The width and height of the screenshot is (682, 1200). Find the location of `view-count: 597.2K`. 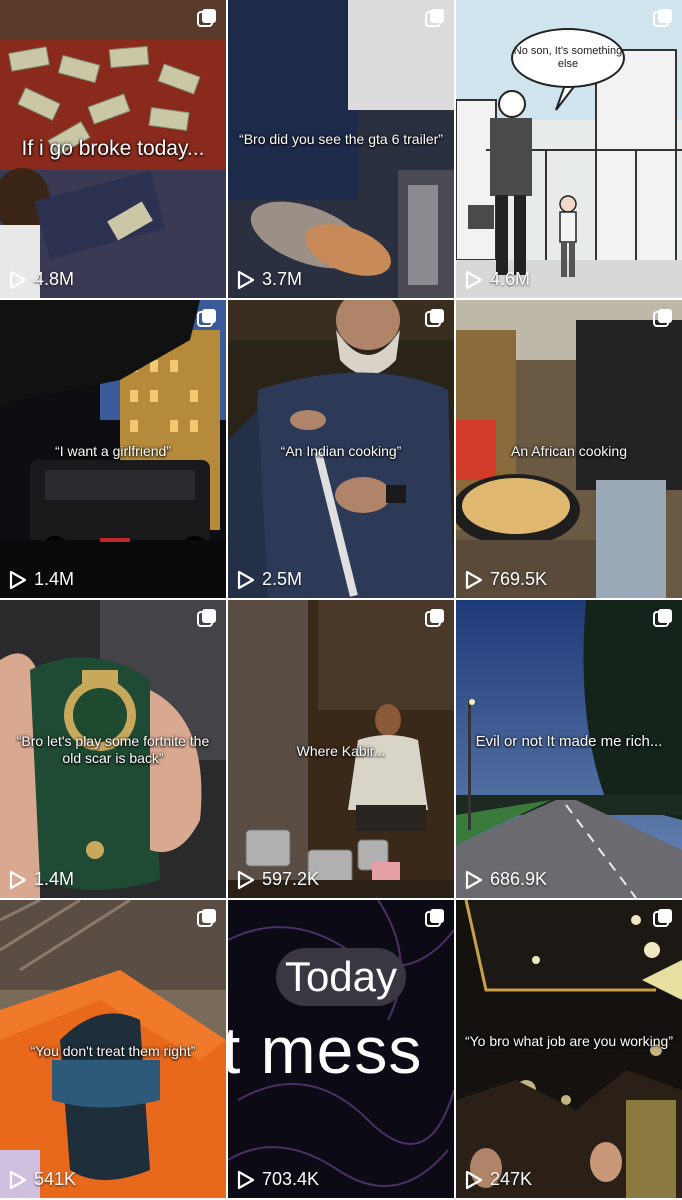

view-count: 597.2K is located at coordinates (278, 879).